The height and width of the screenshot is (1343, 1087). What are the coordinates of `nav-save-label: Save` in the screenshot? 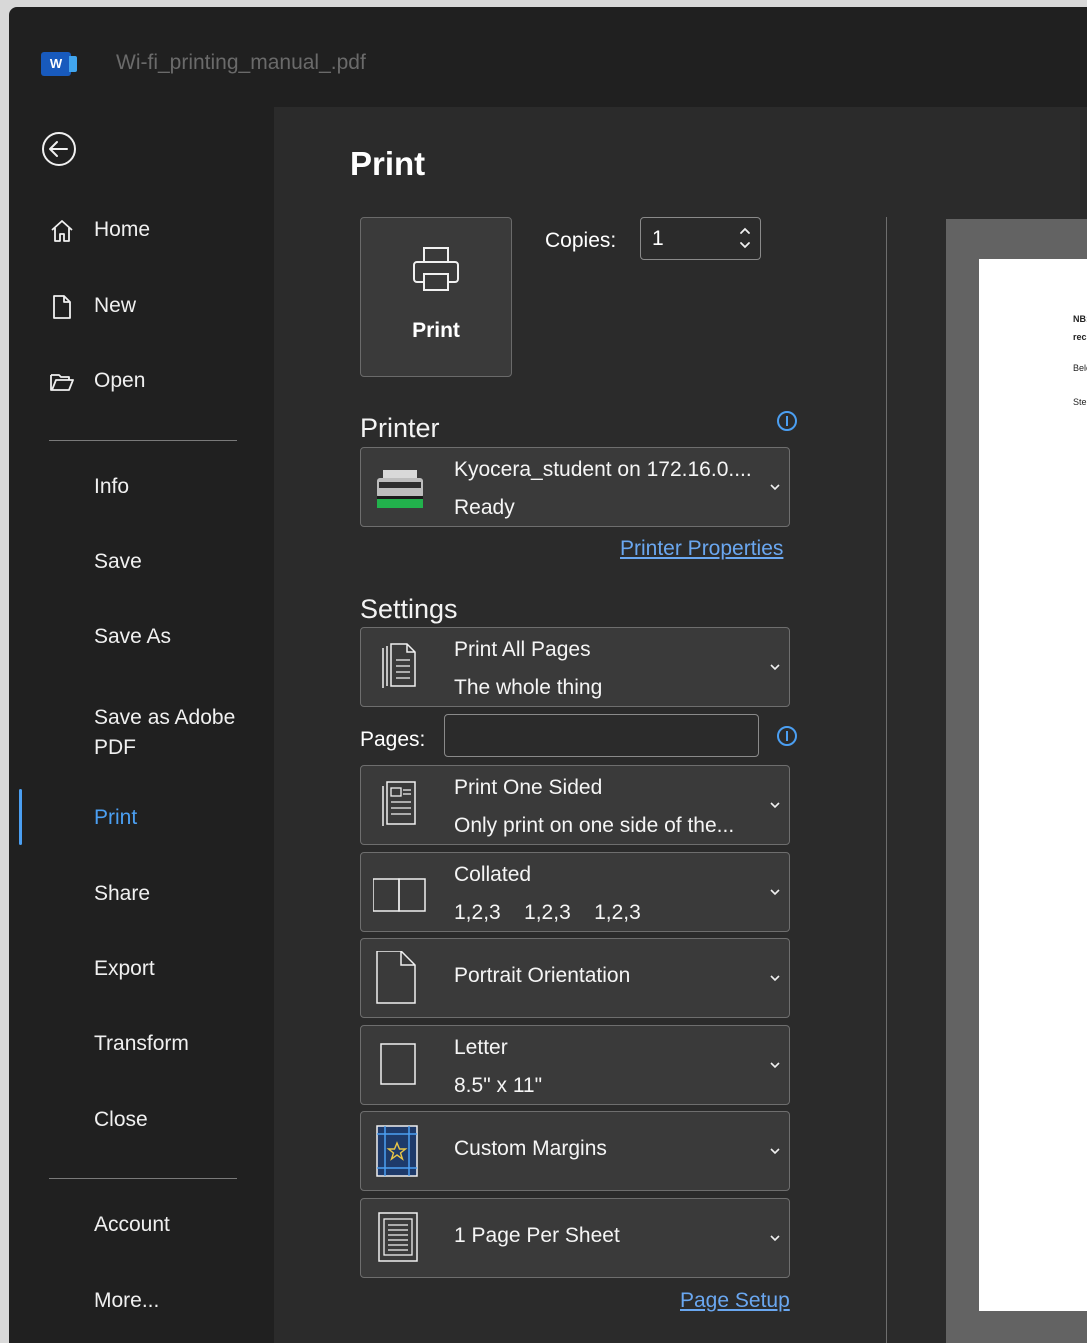 It's located at (118, 561).